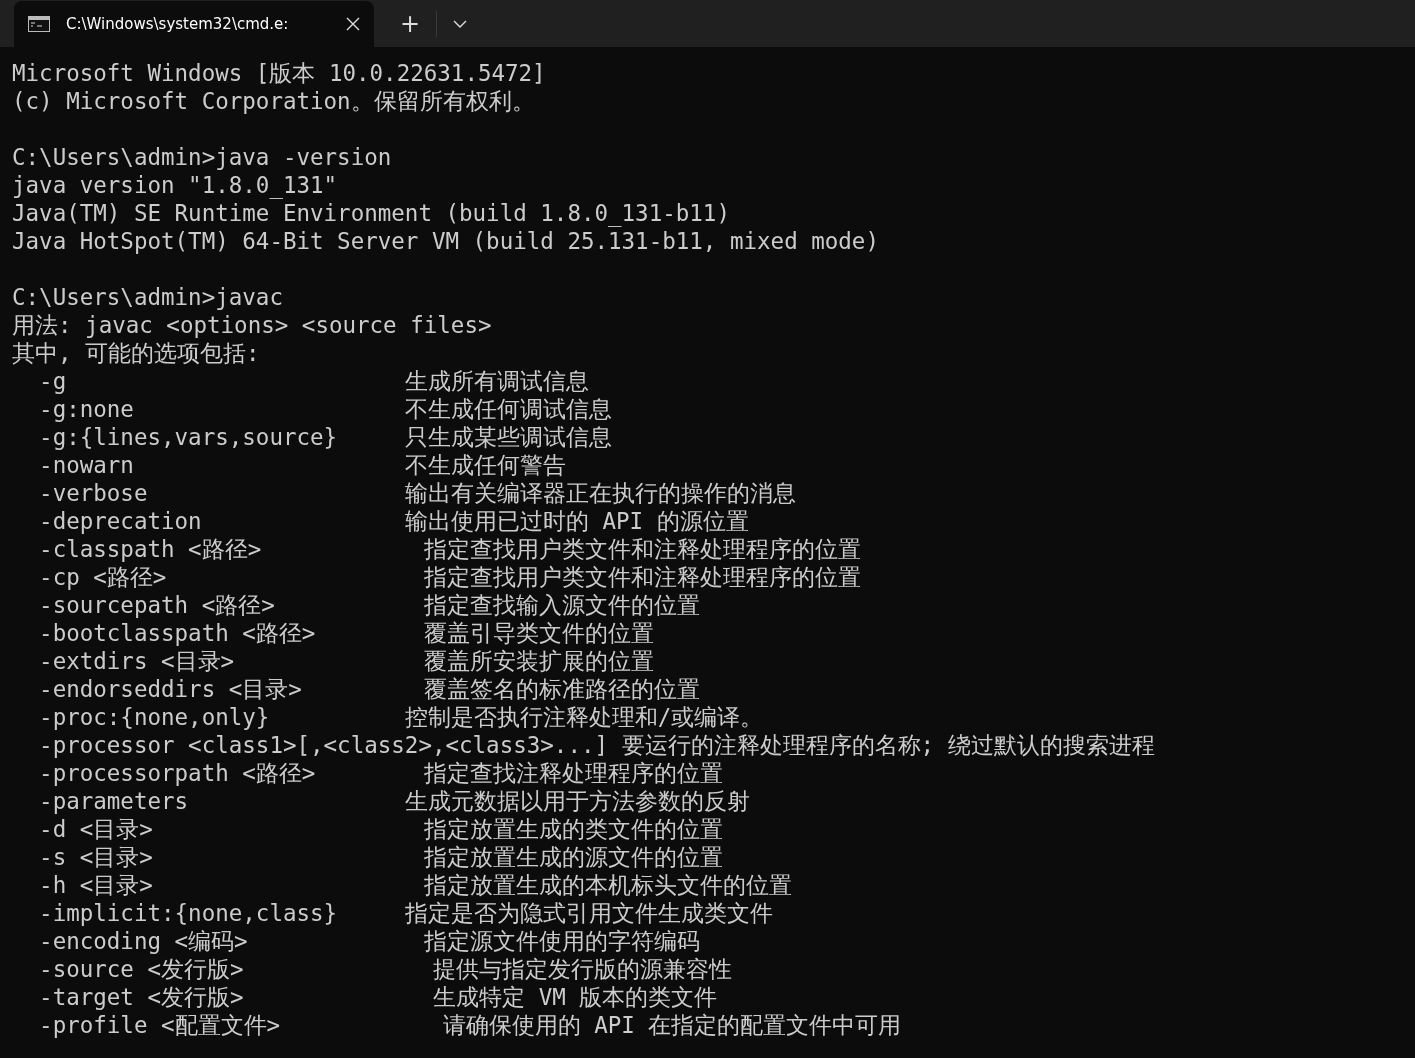 The height and width of the screenshot is (1058, 1415). What do you see at coordinates (313, 381) in the screenshot?
I see `console-line: -g 生成所有调试信息` at bounding box center [313, 381].